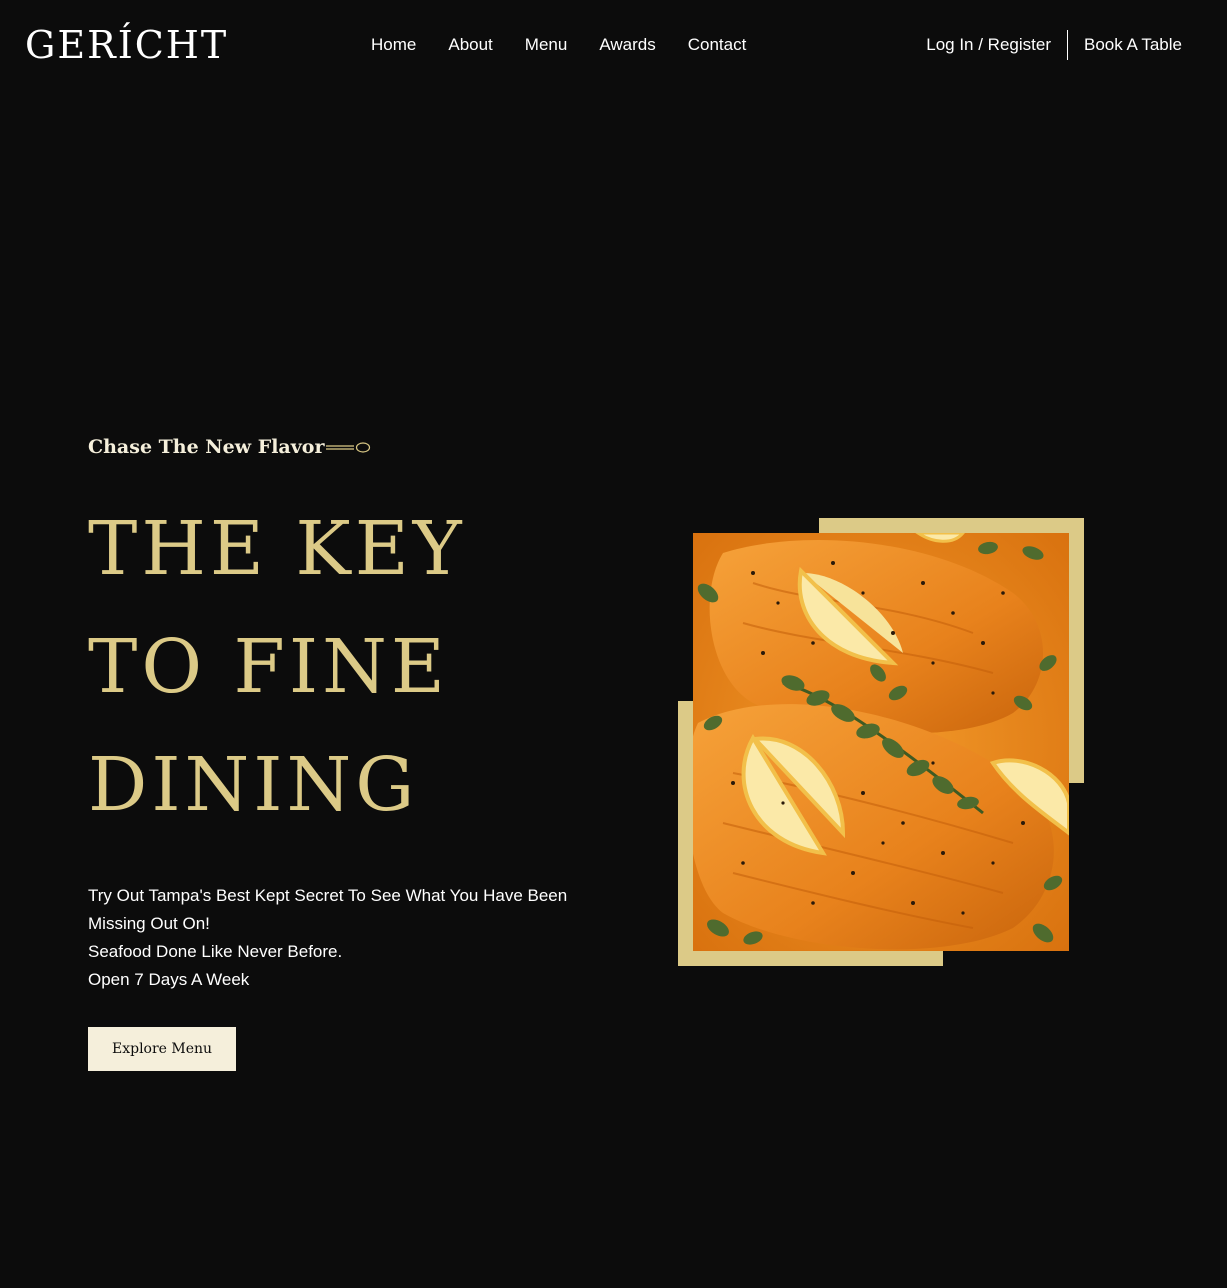 The image size is (1227, 1288). I want to click on nav-link-awards: Awards, so click(627, 45).